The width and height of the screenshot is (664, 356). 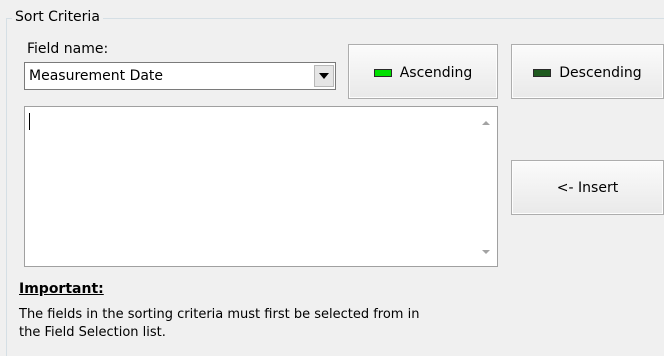 I want to click on group-box-left-border, so click(x=6, y=187).